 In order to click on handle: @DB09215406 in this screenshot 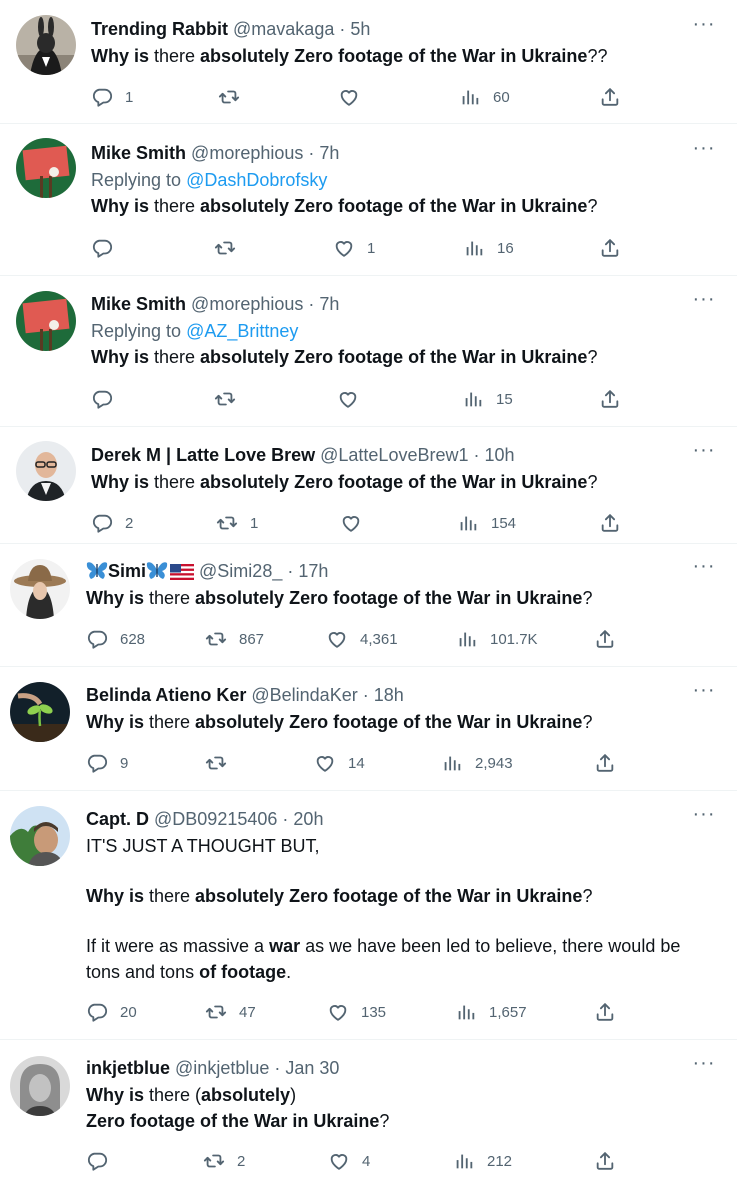, I will do `click(215, 819)`.